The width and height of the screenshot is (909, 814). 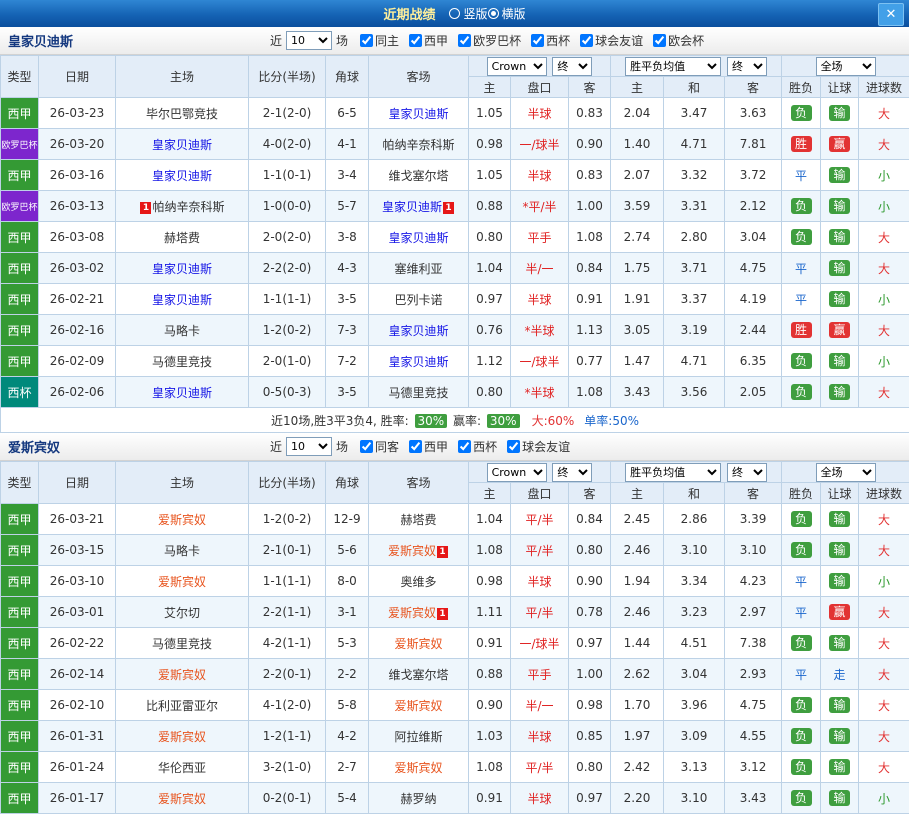 I want to click on filter-欧会杯: 欧会杯, so click(x=678, y=40).